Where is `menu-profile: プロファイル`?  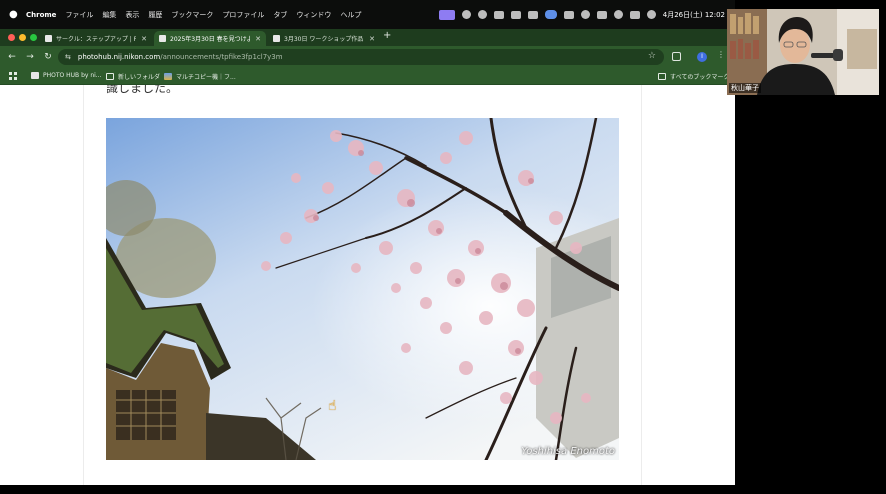
menu-profile: プロファイル is located at coordinates (243, 15).